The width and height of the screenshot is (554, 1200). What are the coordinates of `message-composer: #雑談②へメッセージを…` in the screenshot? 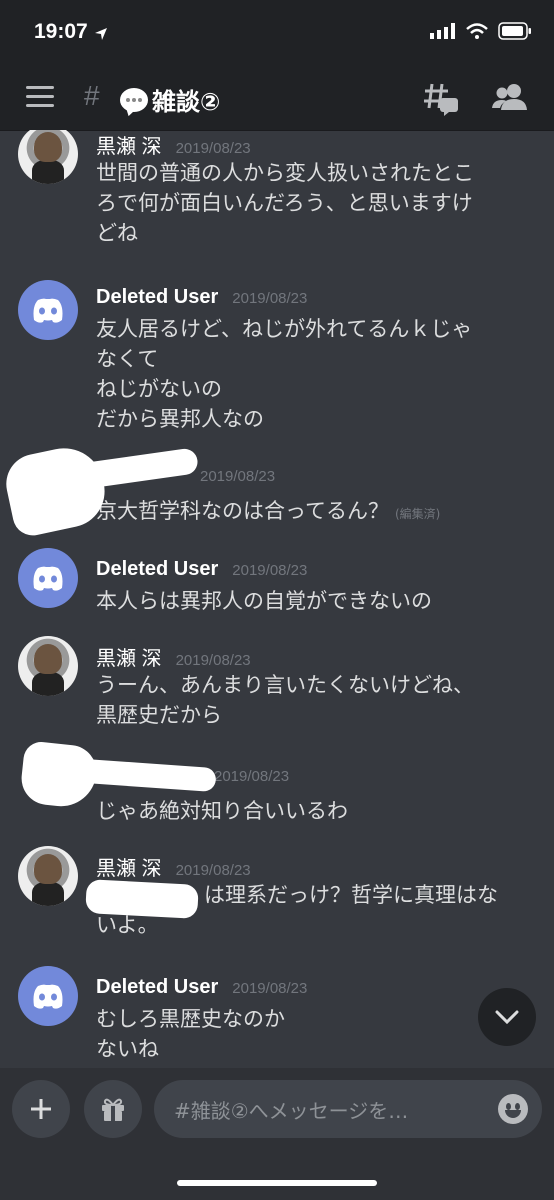 It's located at (277, 1134).